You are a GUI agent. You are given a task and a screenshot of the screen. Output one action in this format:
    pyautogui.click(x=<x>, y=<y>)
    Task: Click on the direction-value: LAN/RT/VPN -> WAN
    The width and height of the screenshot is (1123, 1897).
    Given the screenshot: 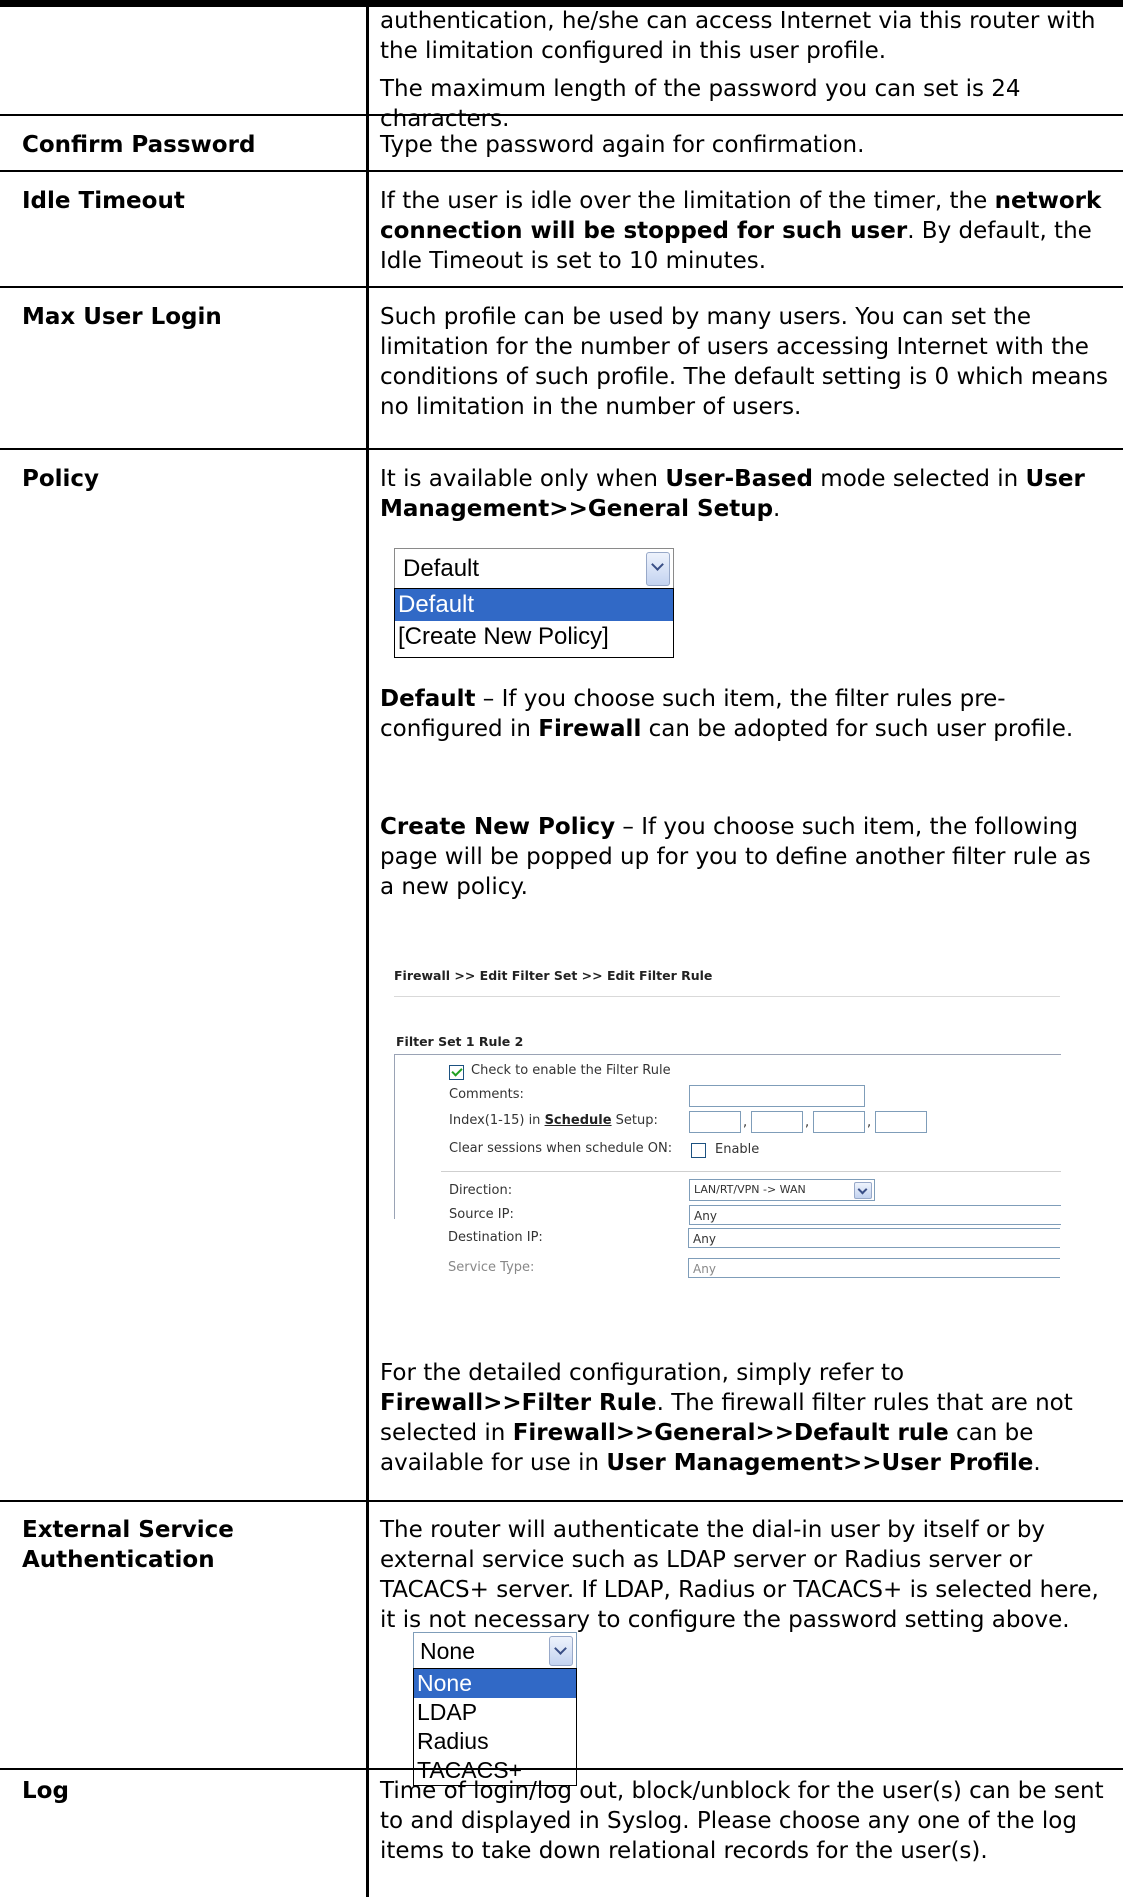 What is the action you would take?
    pyautogui.click(x=750, y=1189)
    